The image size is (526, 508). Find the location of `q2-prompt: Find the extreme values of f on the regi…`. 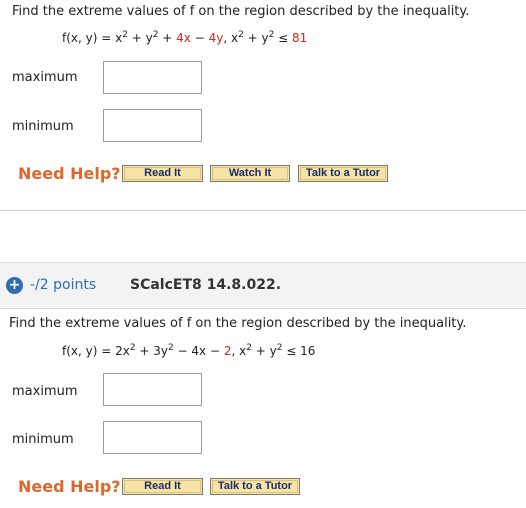

q2-prompt: Find the extreme values of f on the regi… is located at coordinates (238, 323).